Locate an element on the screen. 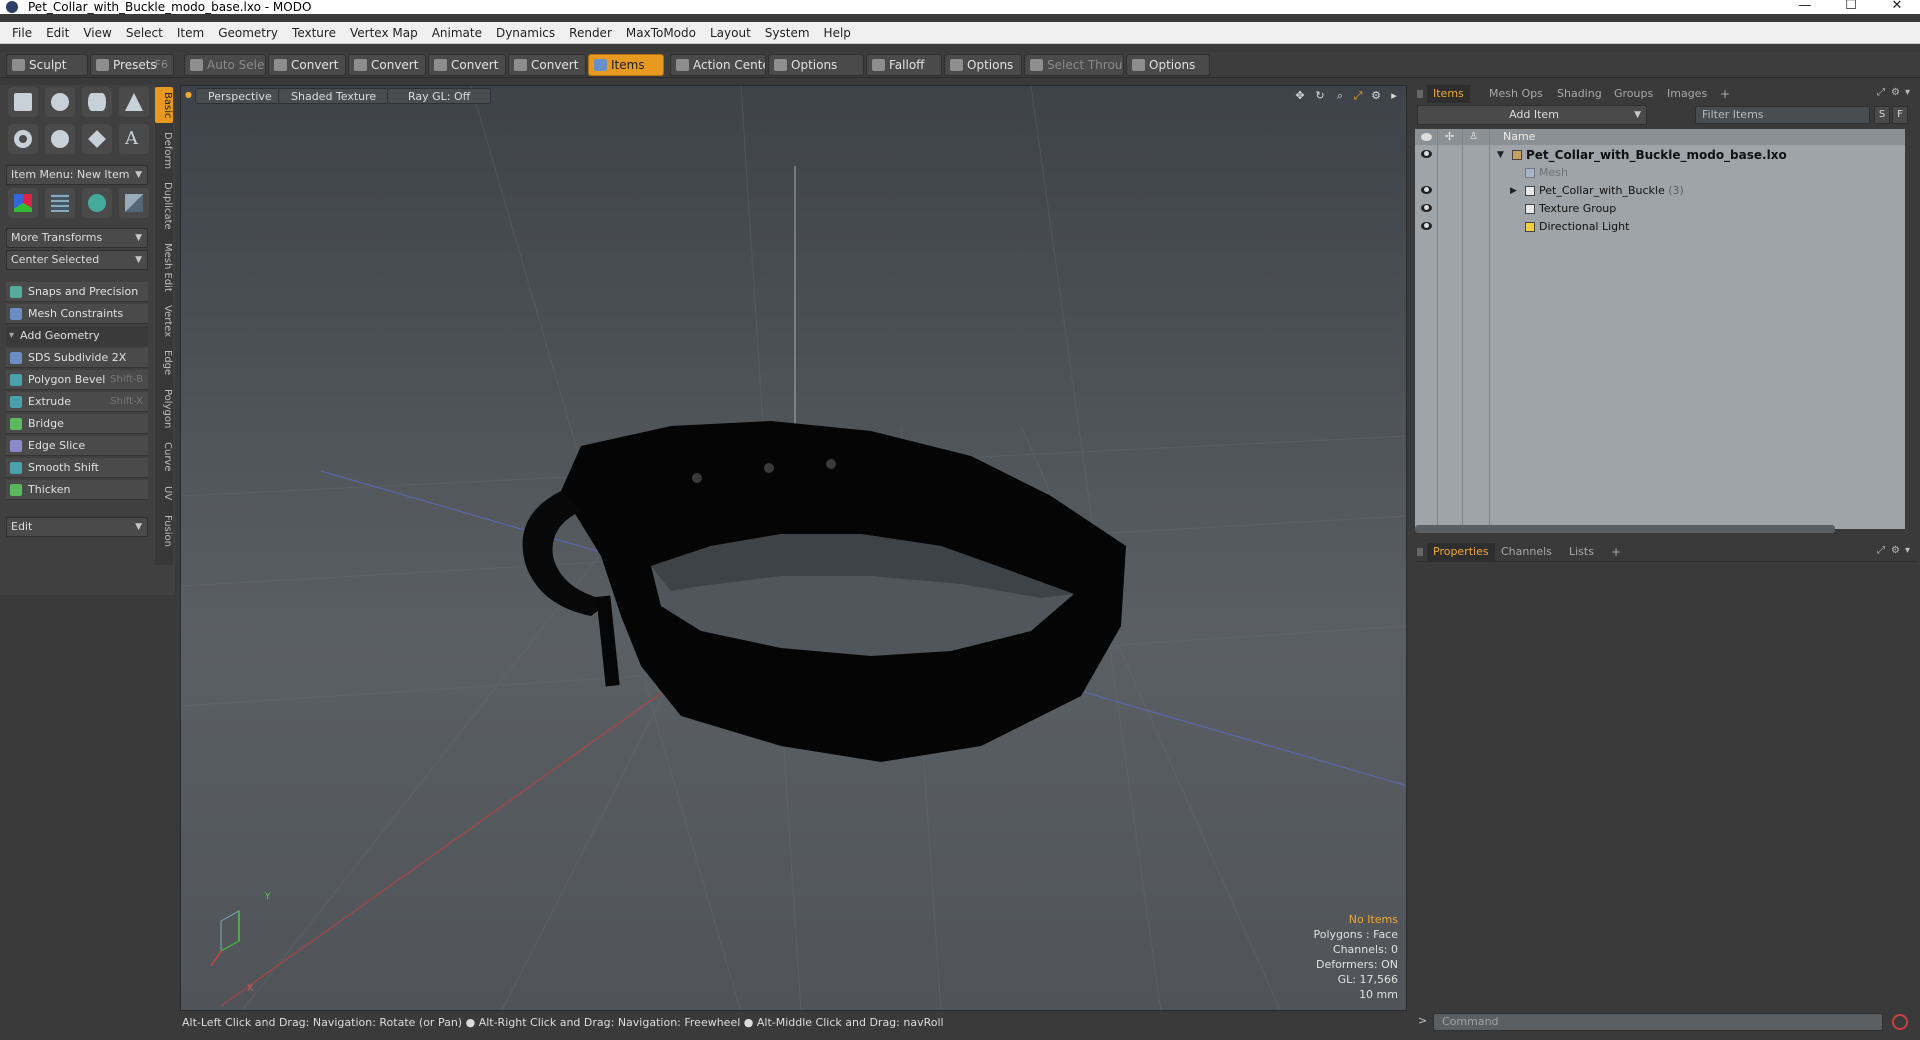 This screenshot has height=1040, width=1920. tree-row-directional-light: Directional Light is located at coordinates (1660, 227).